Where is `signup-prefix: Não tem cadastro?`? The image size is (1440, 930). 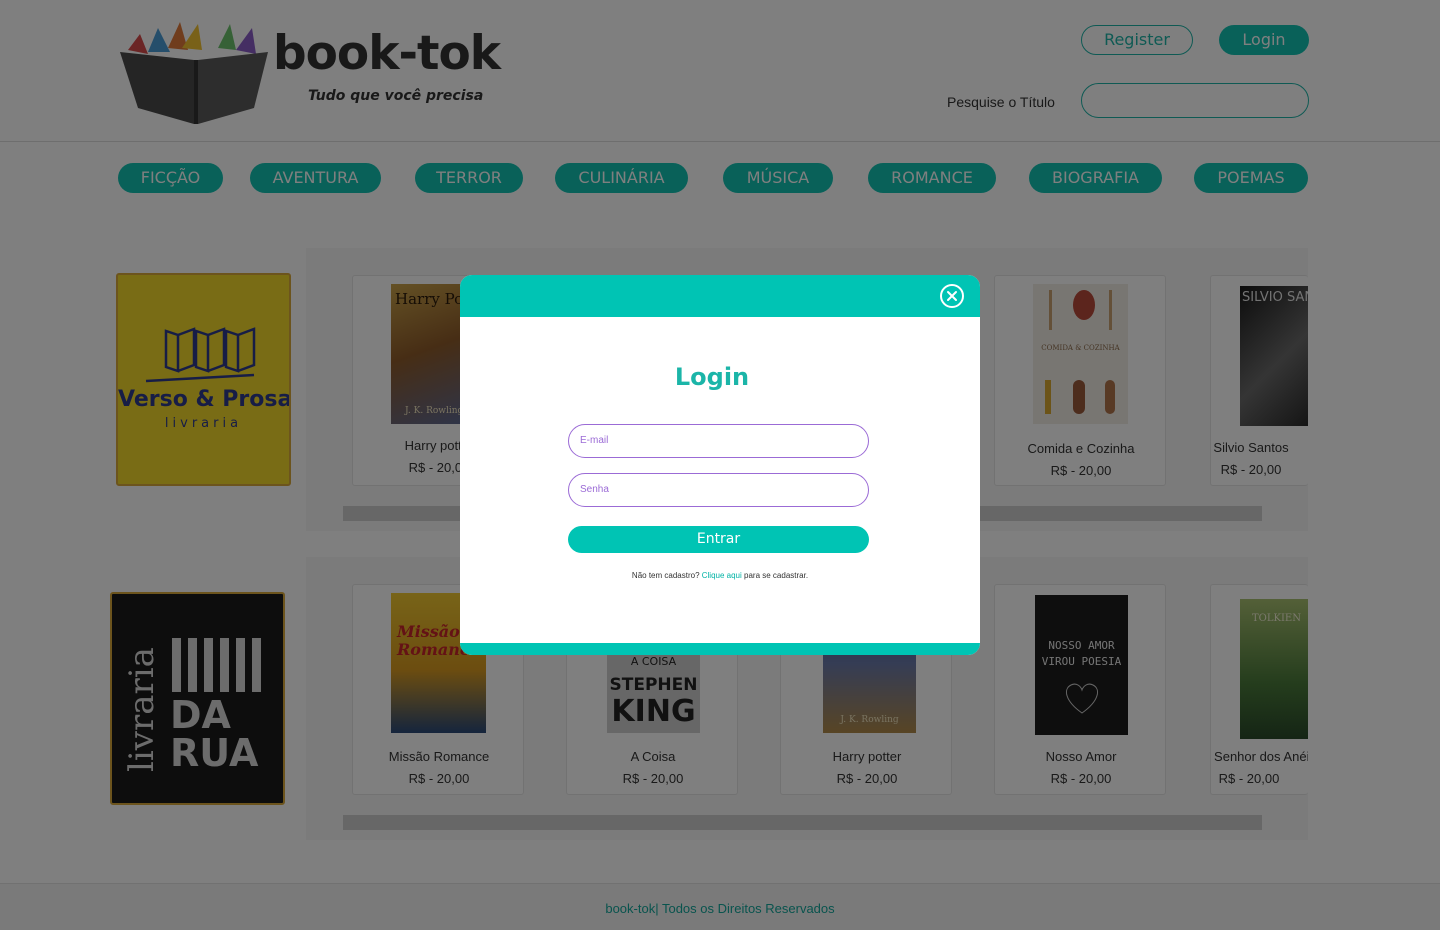 signup-prefix: Não tem cadastro? is located at coordinates (665, 575).